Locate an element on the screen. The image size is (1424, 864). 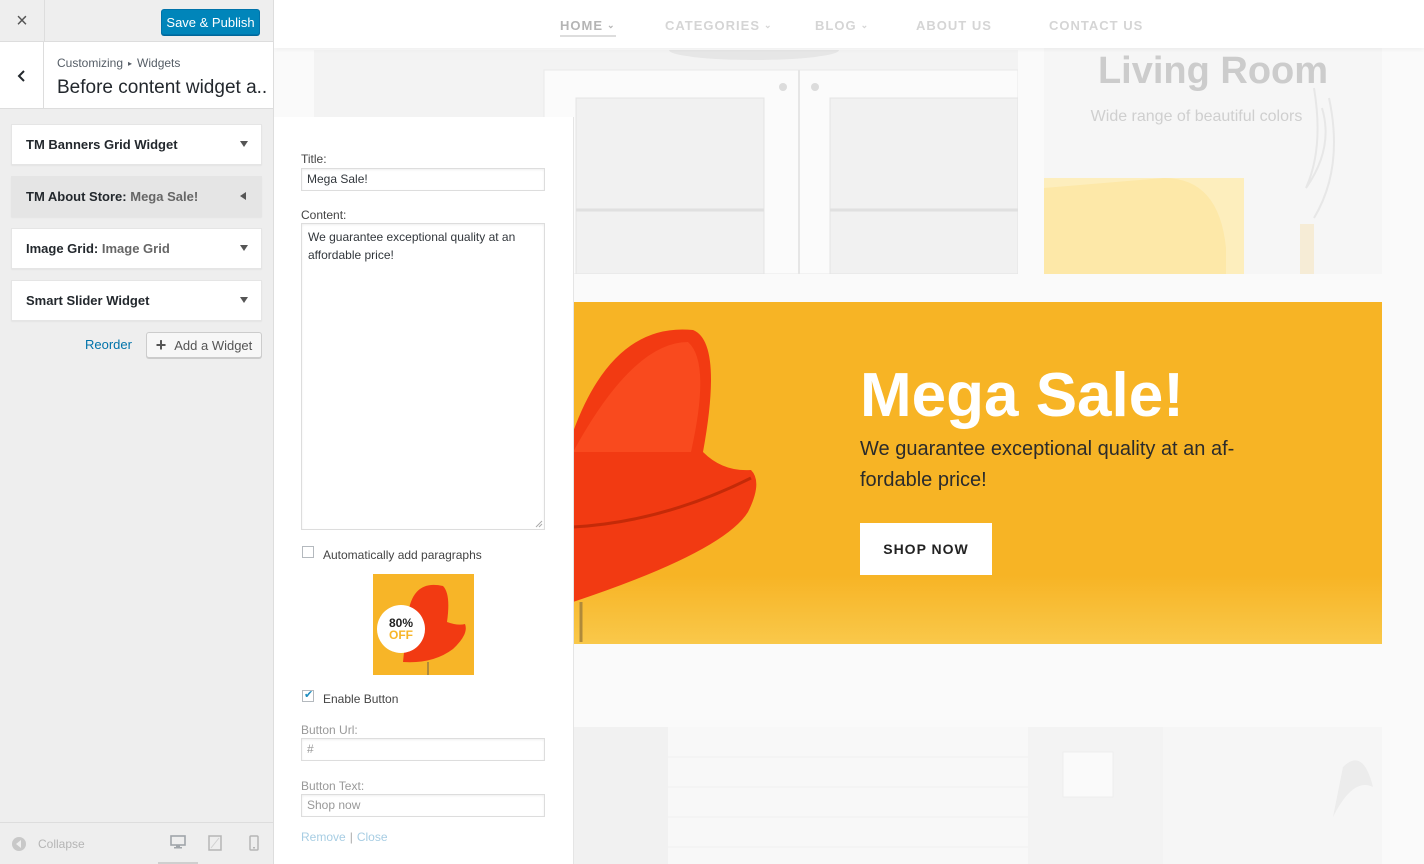
shop-now-button: SHOP NOW is located at coordinates (926, 549).